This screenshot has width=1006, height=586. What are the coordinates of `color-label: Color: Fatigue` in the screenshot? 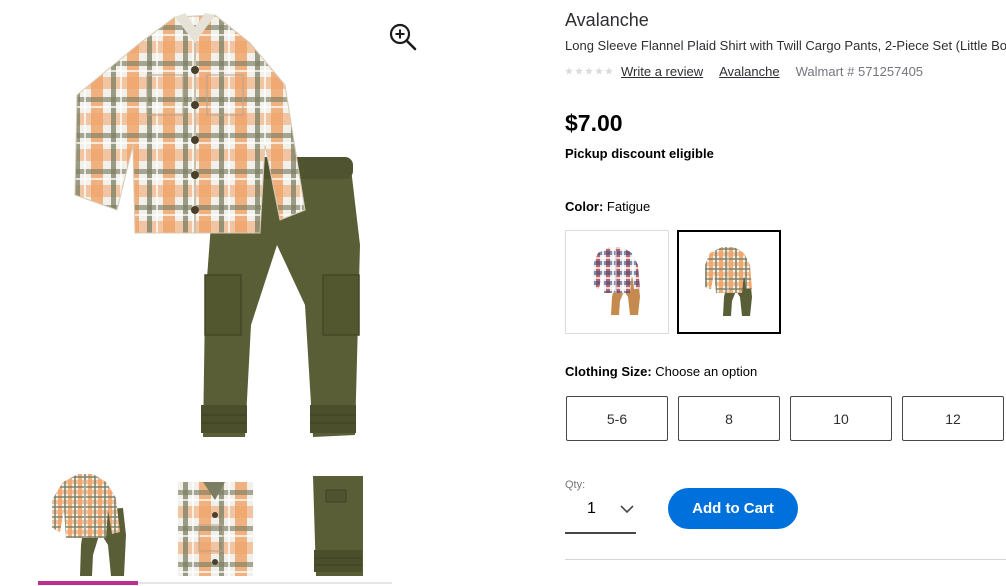 It's located at (607, 206).